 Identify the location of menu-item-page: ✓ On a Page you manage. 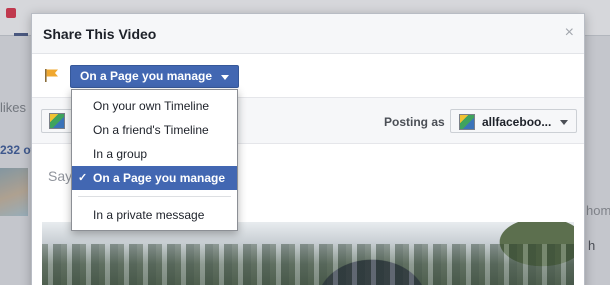
(154, 178).